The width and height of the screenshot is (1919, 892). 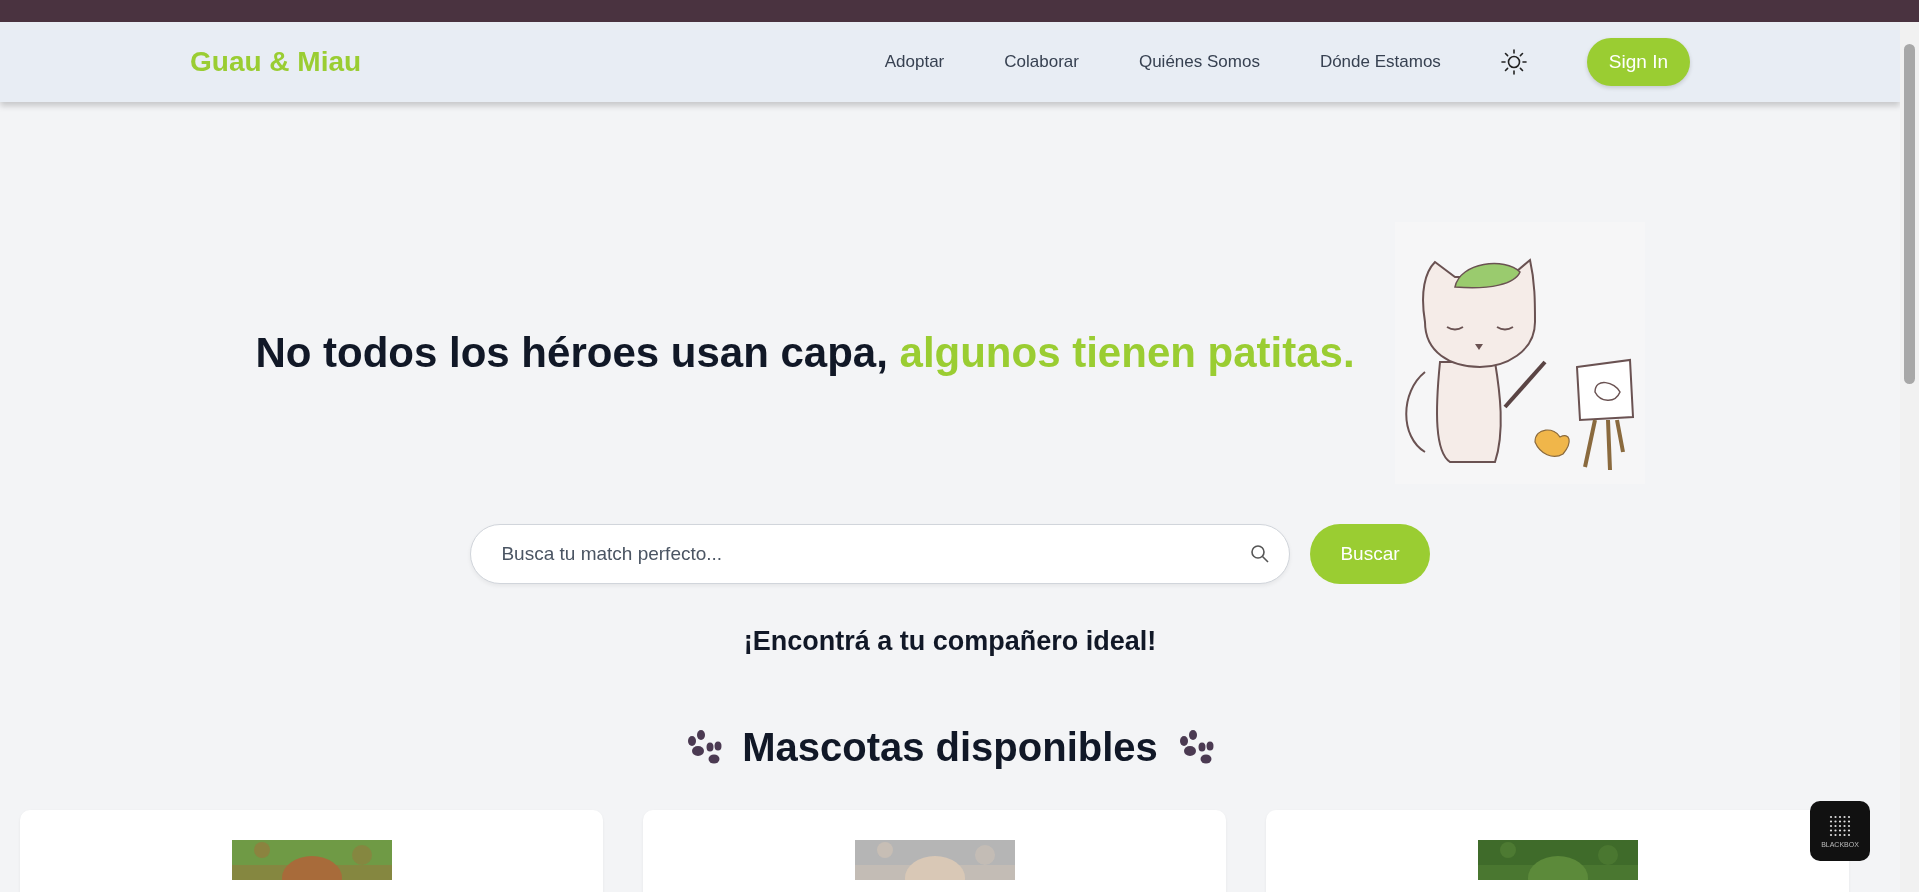 What do you see at coordinates (1199, 62) in the screenshot?
I see `nav-link: Quiénes Somos` at bounding box center [1199, 62].